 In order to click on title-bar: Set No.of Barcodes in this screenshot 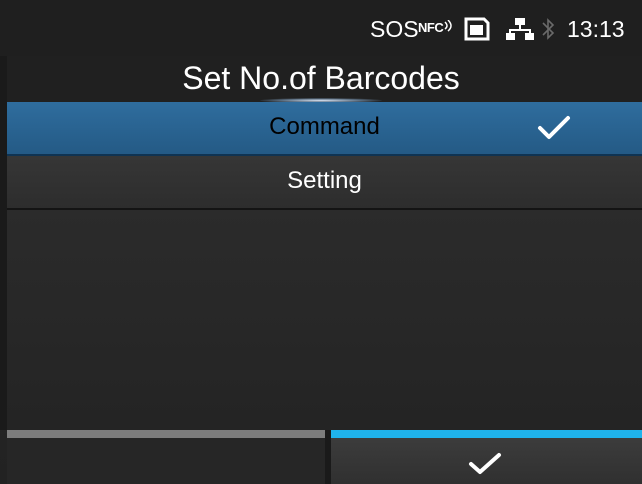, I will do `click(321, 79)`.